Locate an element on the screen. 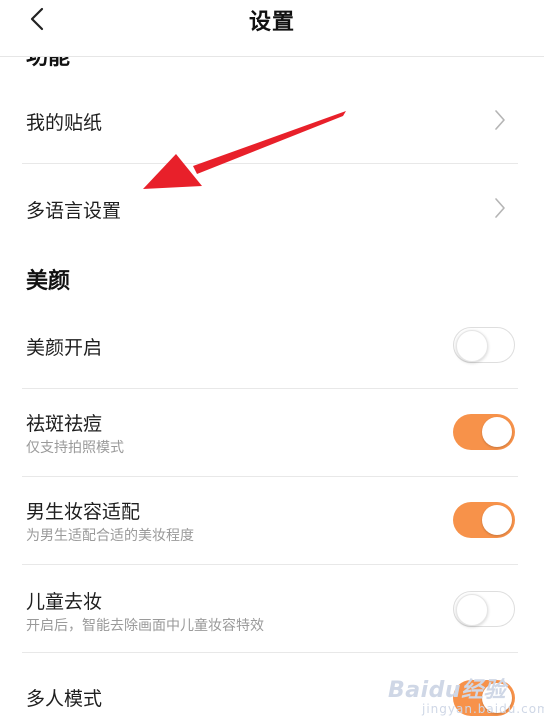 The height and width of the screenshot is (725, 544). nav-bar: 设置 is located at coordinates (272, 28).